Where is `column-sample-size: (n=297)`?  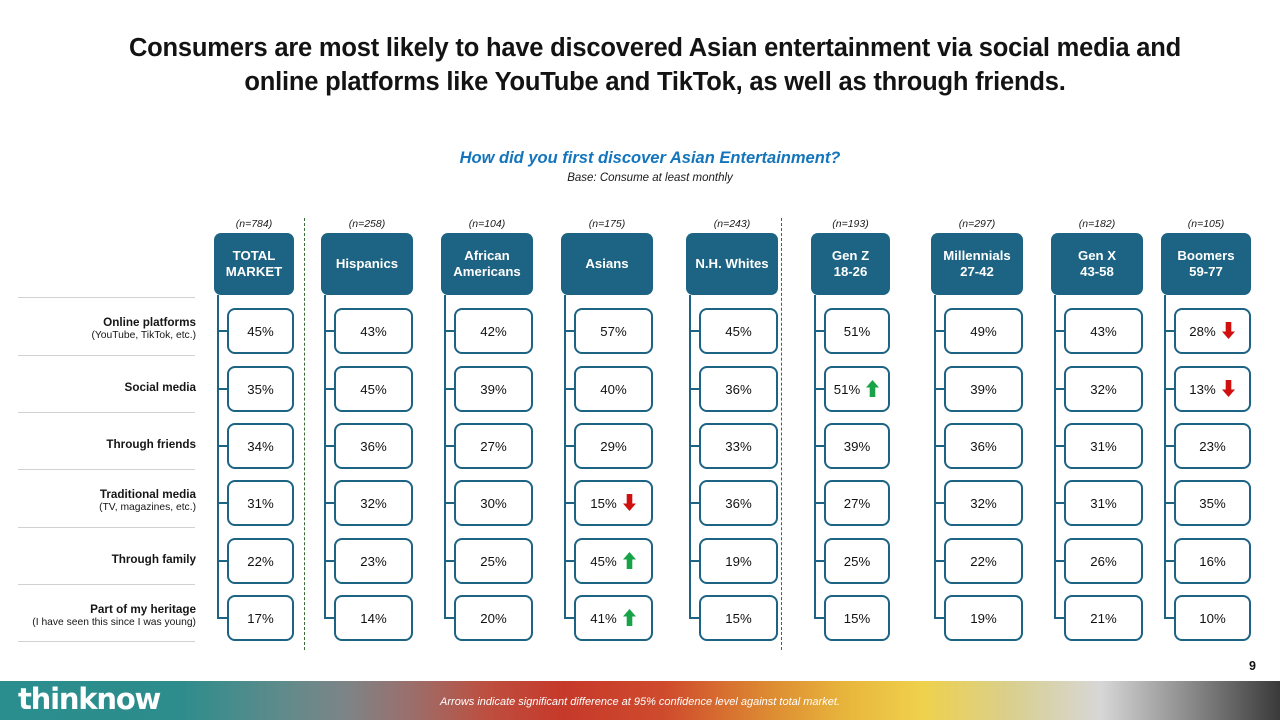
column-sample-size: (n=297) is located at coordinates (977, 224).